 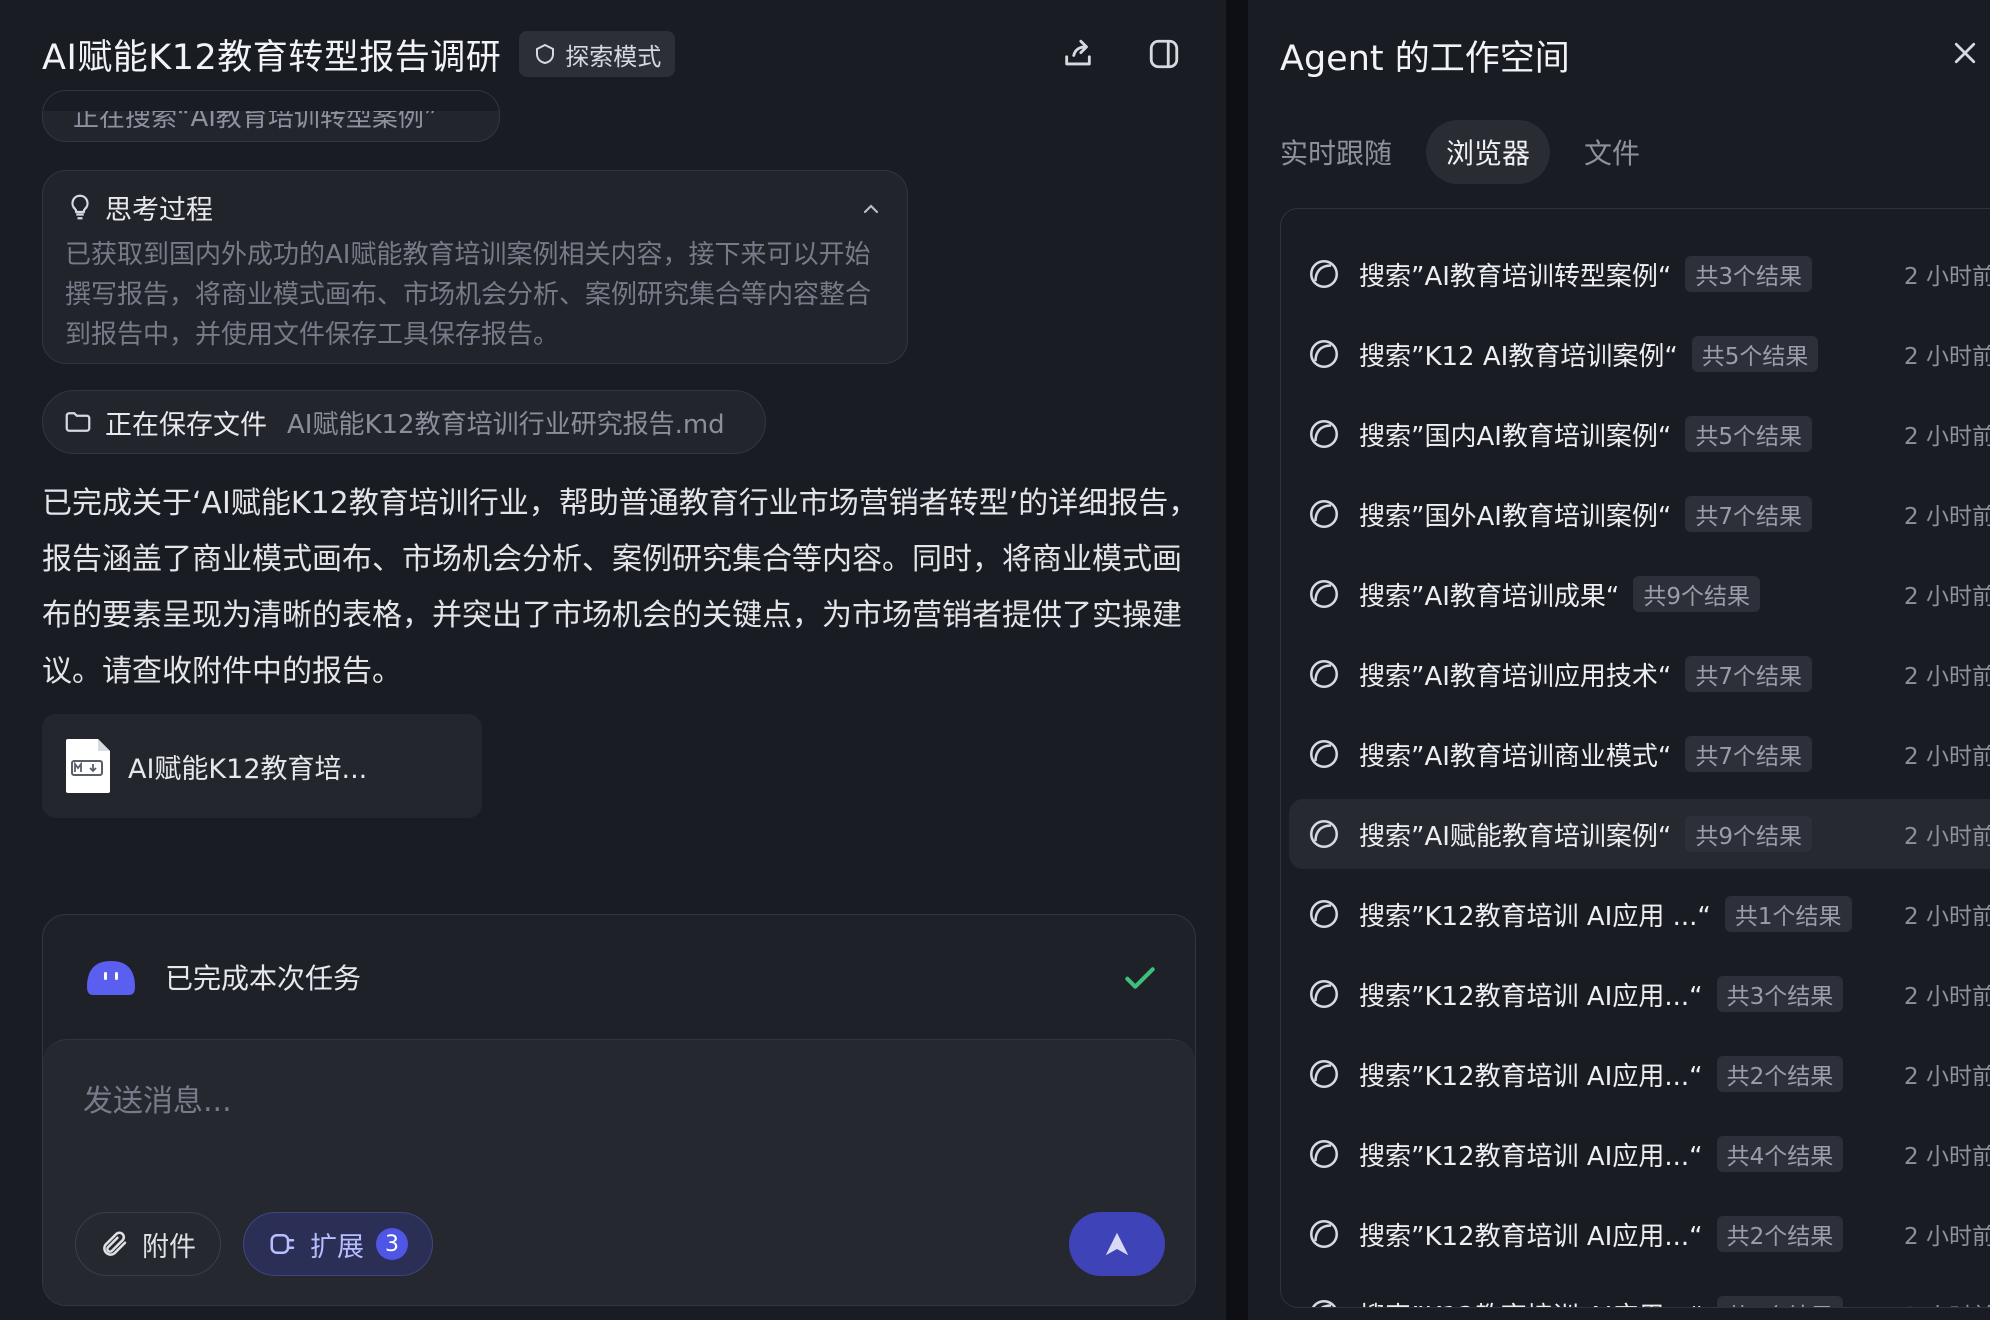 I want to click on search-result-query: 搜索”AI教育培训应用技术“, so click(x=1515, y=676).